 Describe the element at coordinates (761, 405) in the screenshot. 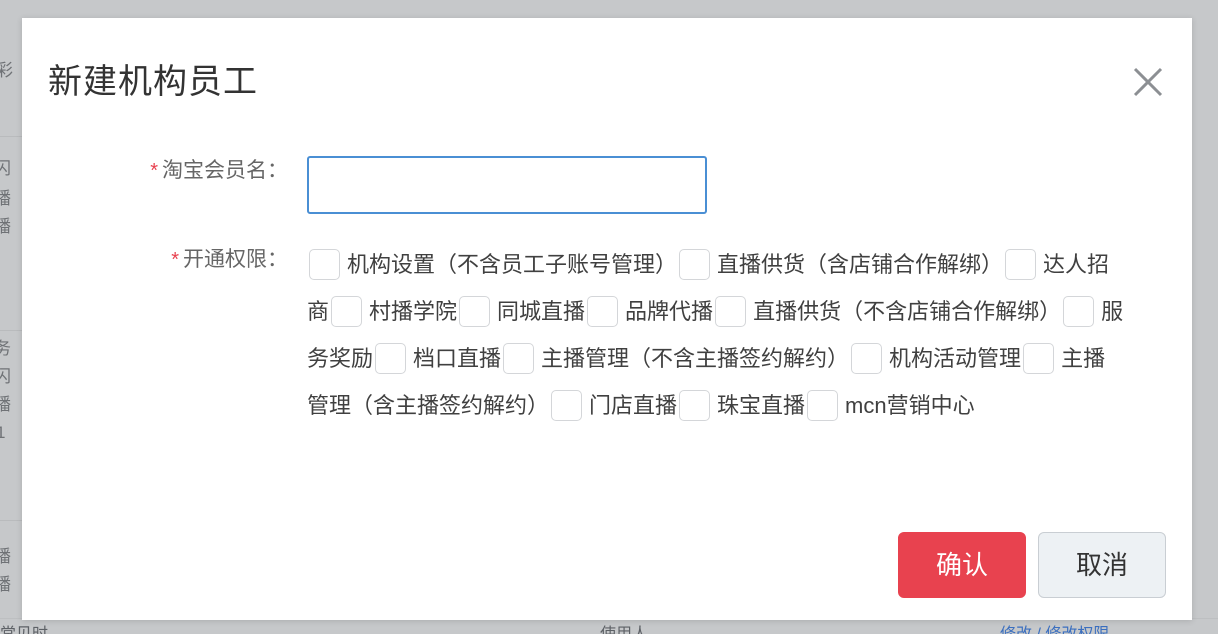

I see `permission-label: 珠宝直播` at that location.